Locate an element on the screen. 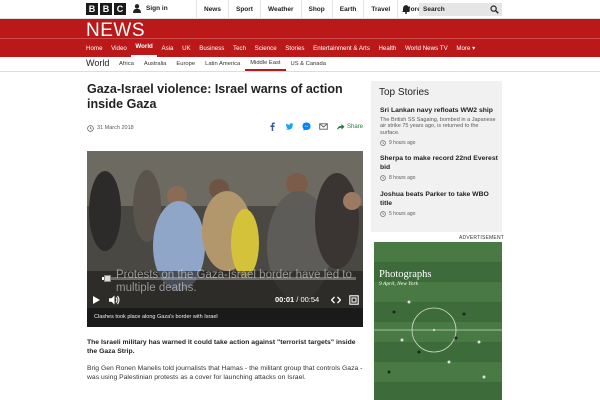  bbc-logo: B B C is located at coordinates (106, 9).